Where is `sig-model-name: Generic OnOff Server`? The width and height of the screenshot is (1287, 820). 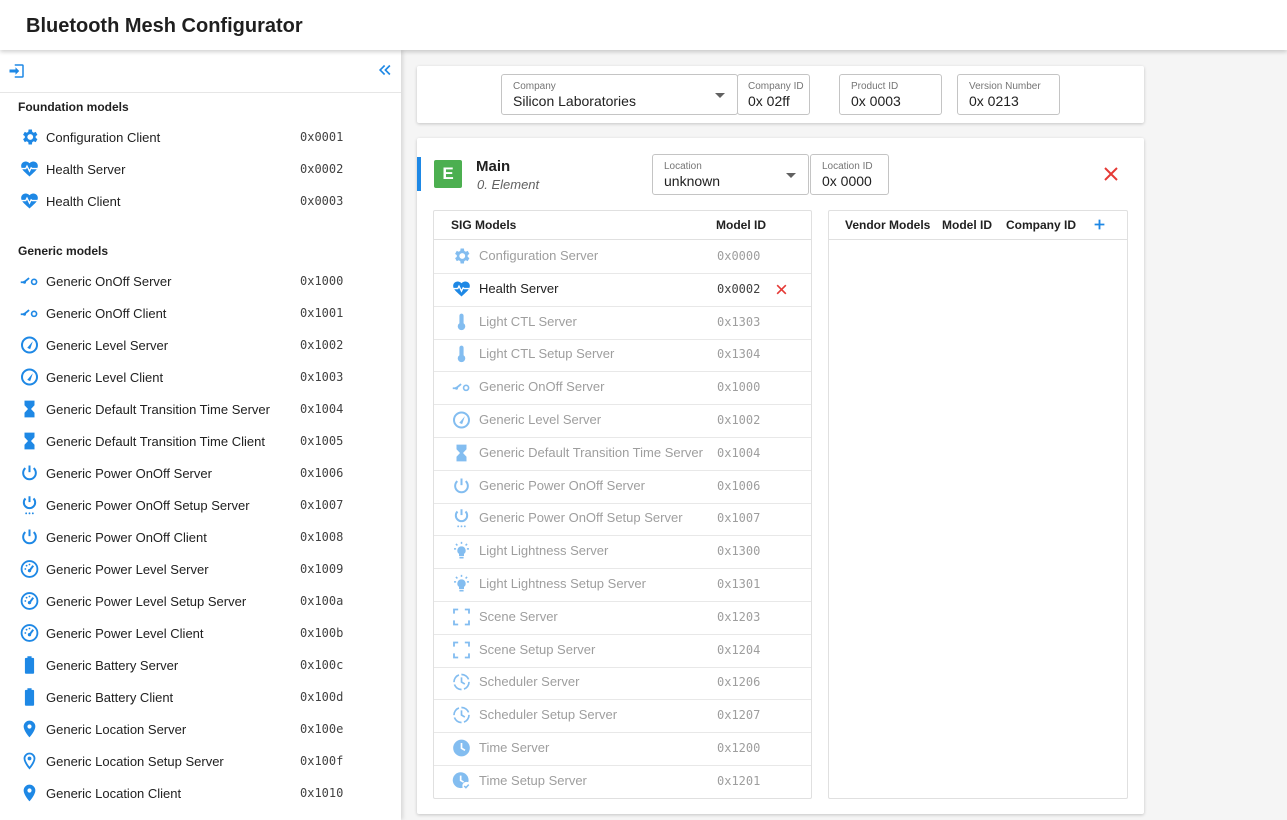 sig-model-name: Generic OnOff Server is located at coordinates (542, 387).